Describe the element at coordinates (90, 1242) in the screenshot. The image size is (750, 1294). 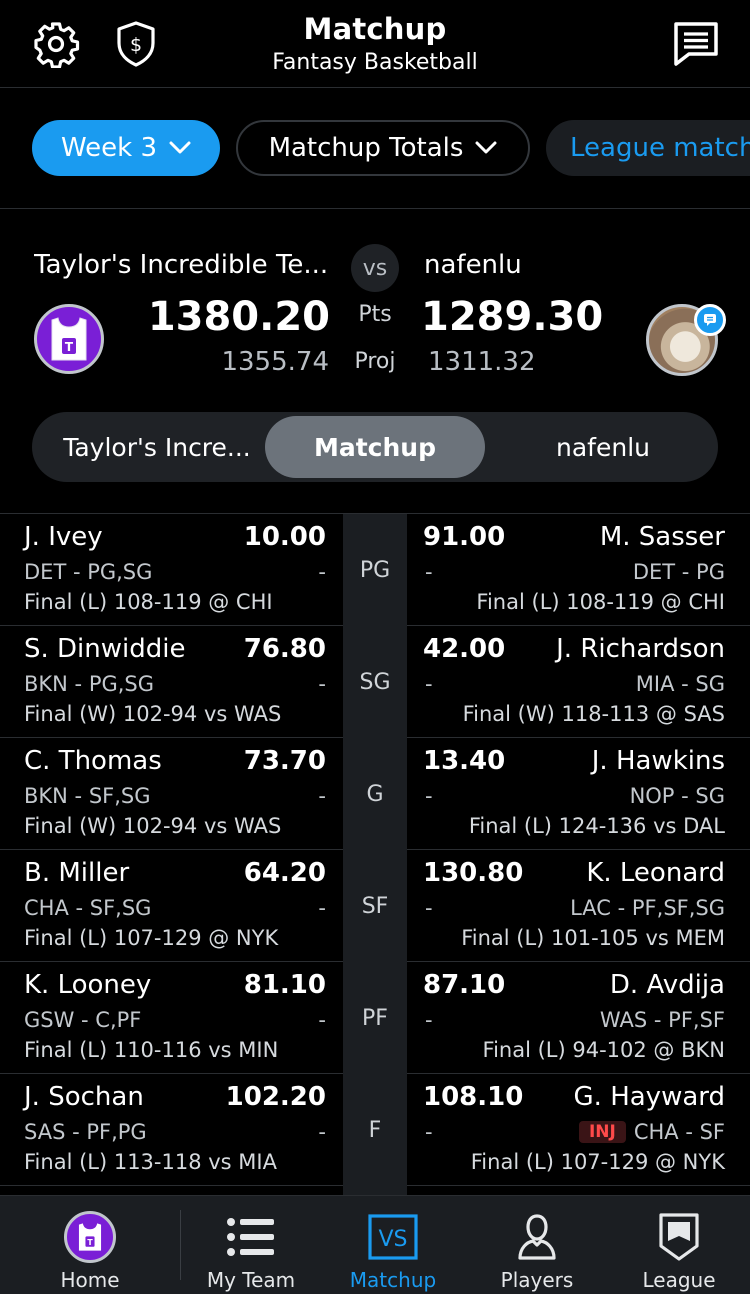
I see `svg-text: T` at that location.